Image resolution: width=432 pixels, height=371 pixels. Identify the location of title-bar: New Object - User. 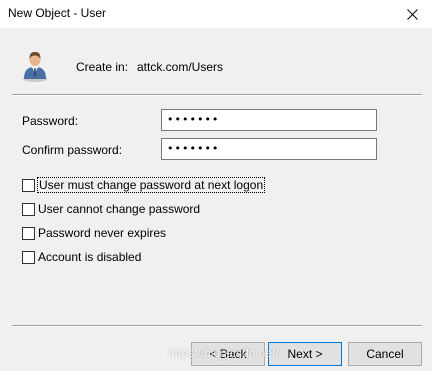
(216, 14).